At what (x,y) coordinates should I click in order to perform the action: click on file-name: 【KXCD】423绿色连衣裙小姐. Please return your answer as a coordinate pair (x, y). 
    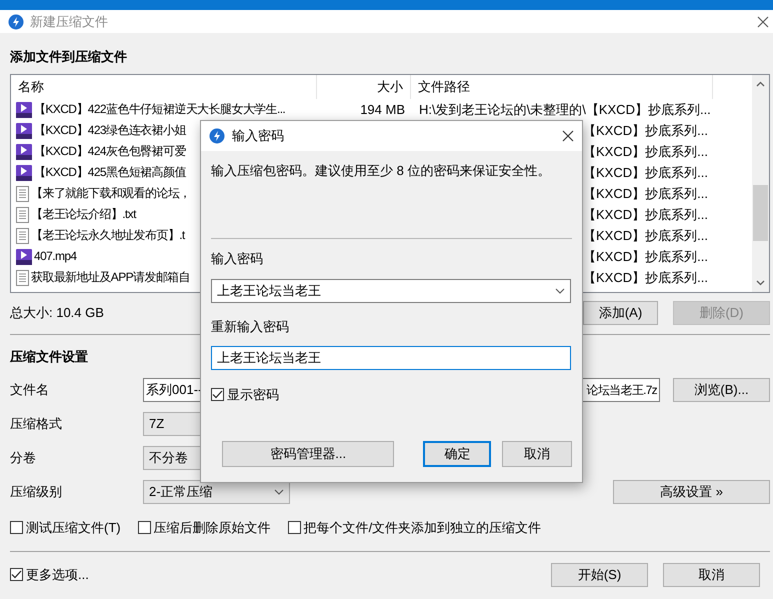
    Looking at the image, I should click on (110, 130).